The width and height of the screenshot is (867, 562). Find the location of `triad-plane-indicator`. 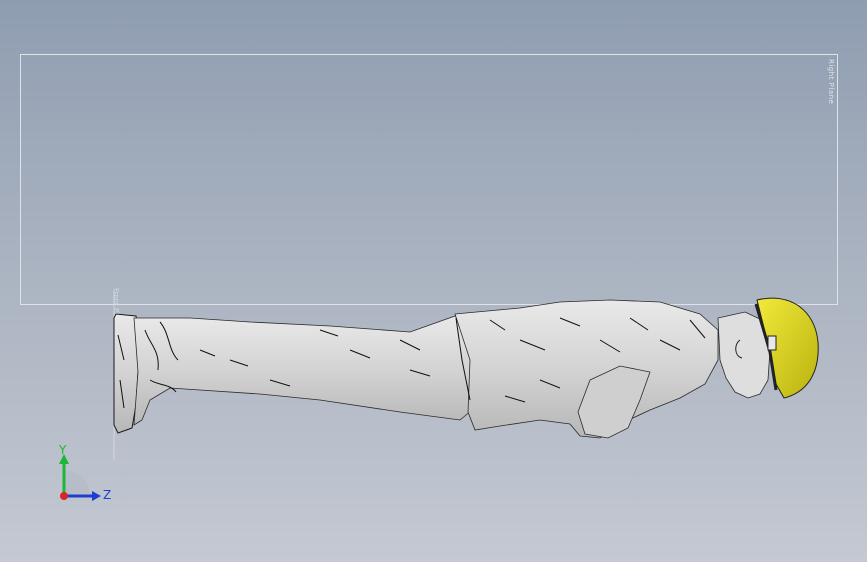

triad-plane-indicator is located at coordinates (77, 483).